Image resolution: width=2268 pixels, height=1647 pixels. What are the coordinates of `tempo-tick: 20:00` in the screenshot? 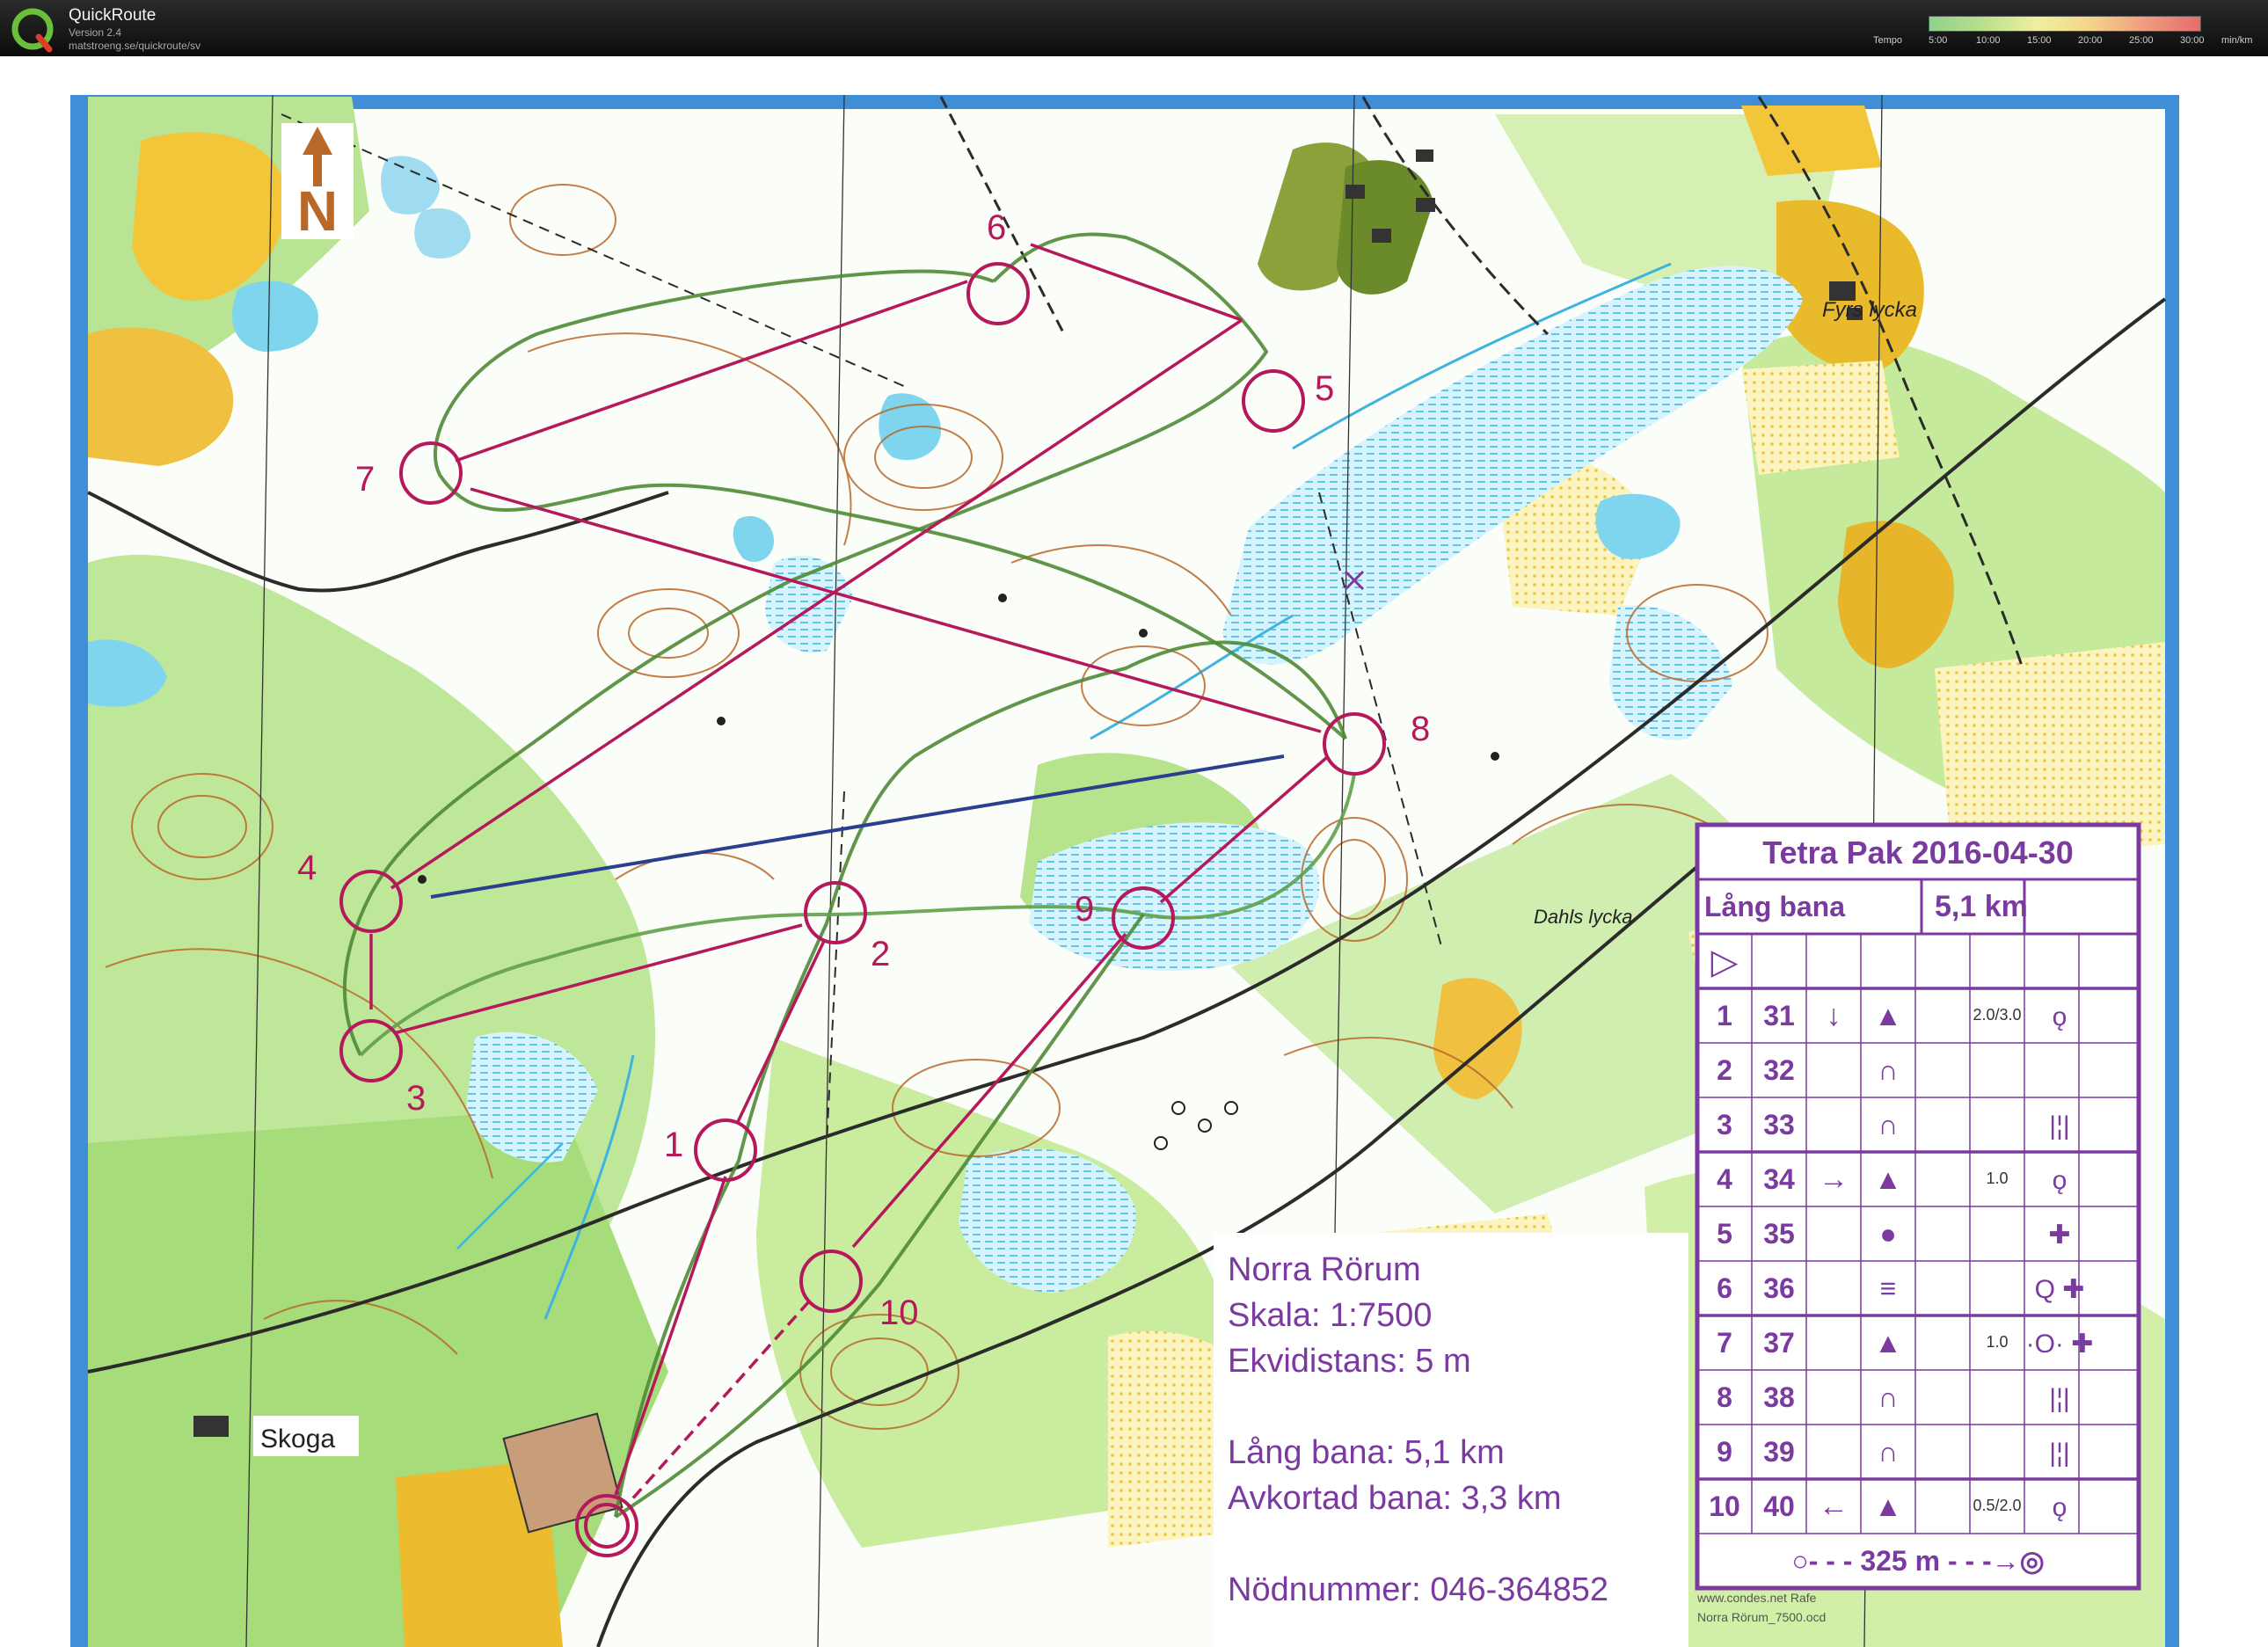 It's located at (2090, 40).